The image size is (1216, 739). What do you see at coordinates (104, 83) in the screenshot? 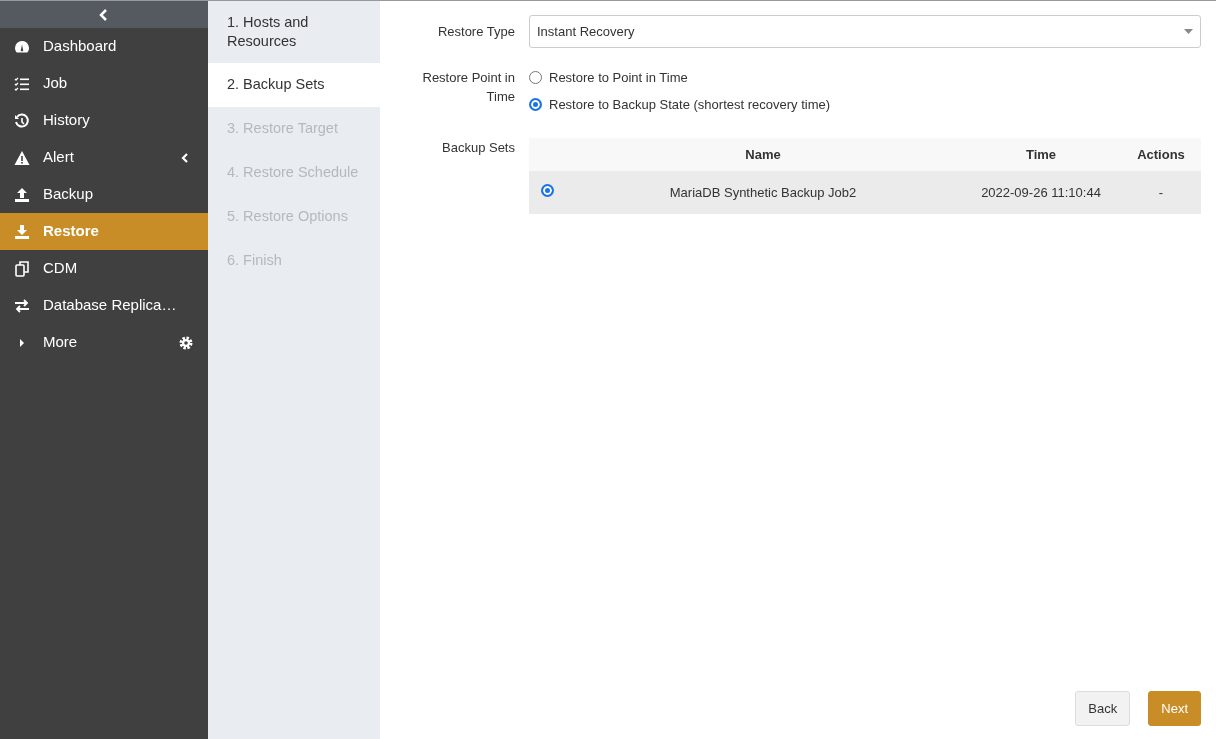
I see `sidebar-item: Job` at bounding box center [104, 83].